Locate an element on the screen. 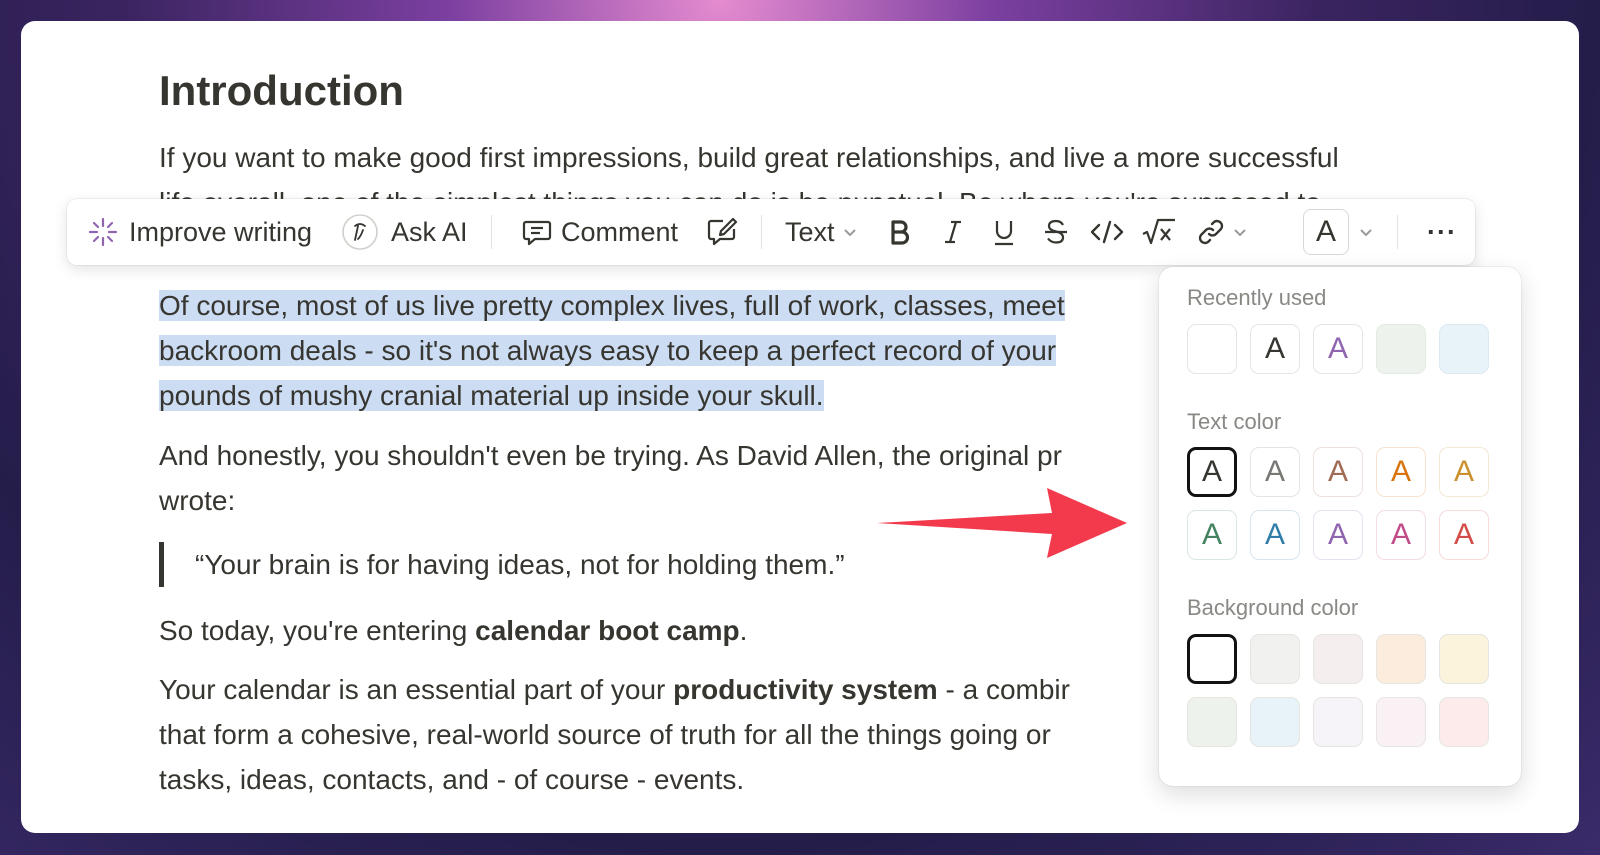  text-type-label: Text is located at coordinates (810, 231).